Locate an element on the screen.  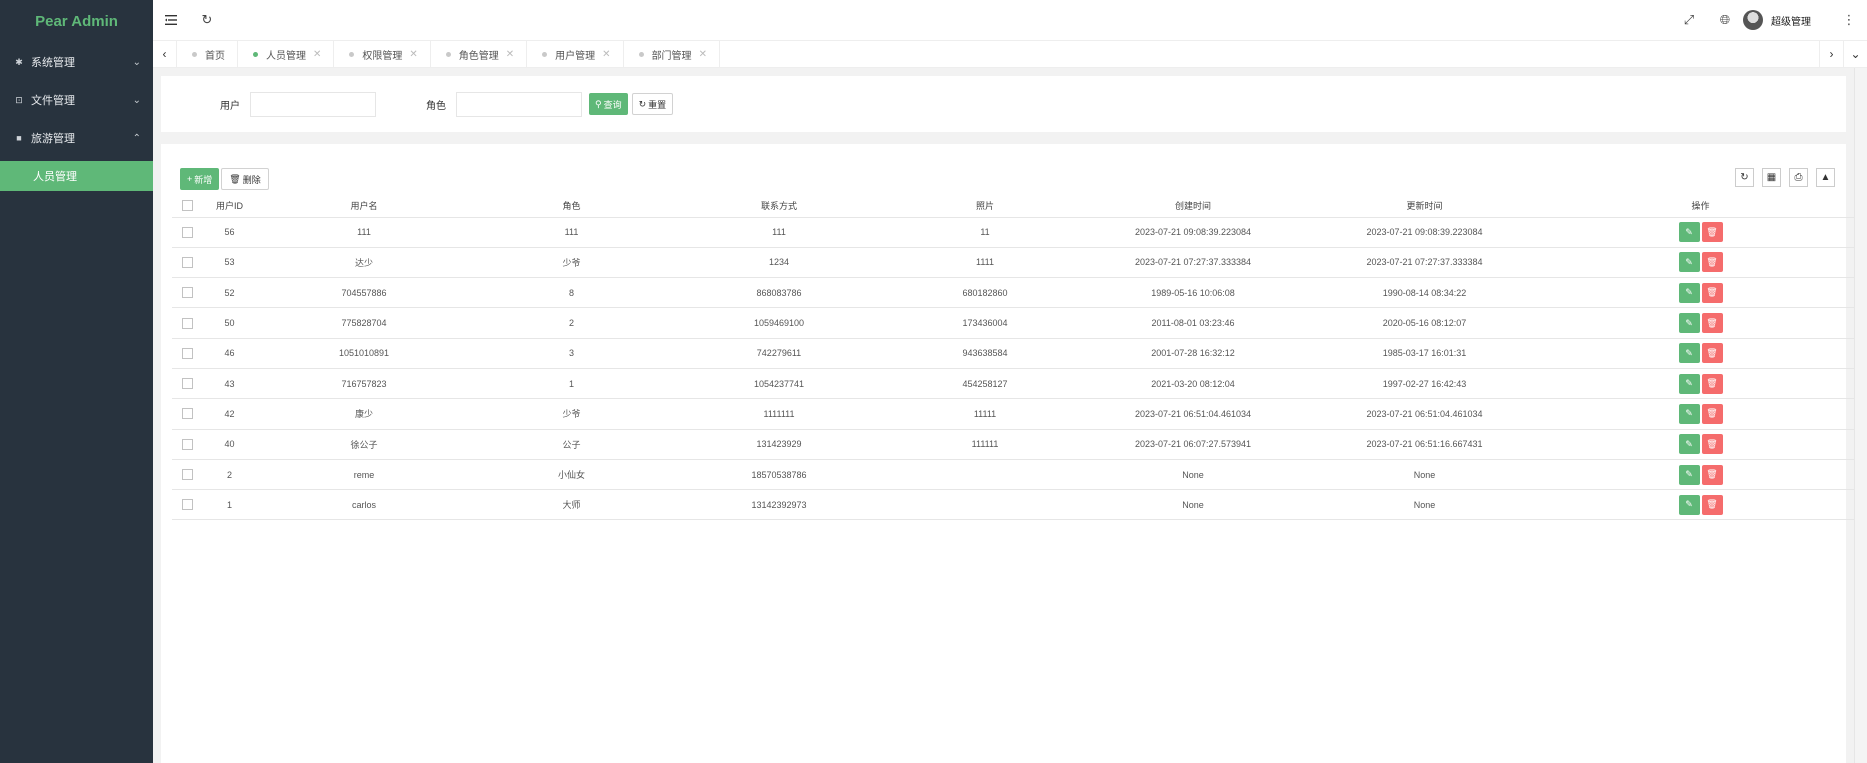
tab-users: 用户管理 ✕ is located at coordinates (575, 54).